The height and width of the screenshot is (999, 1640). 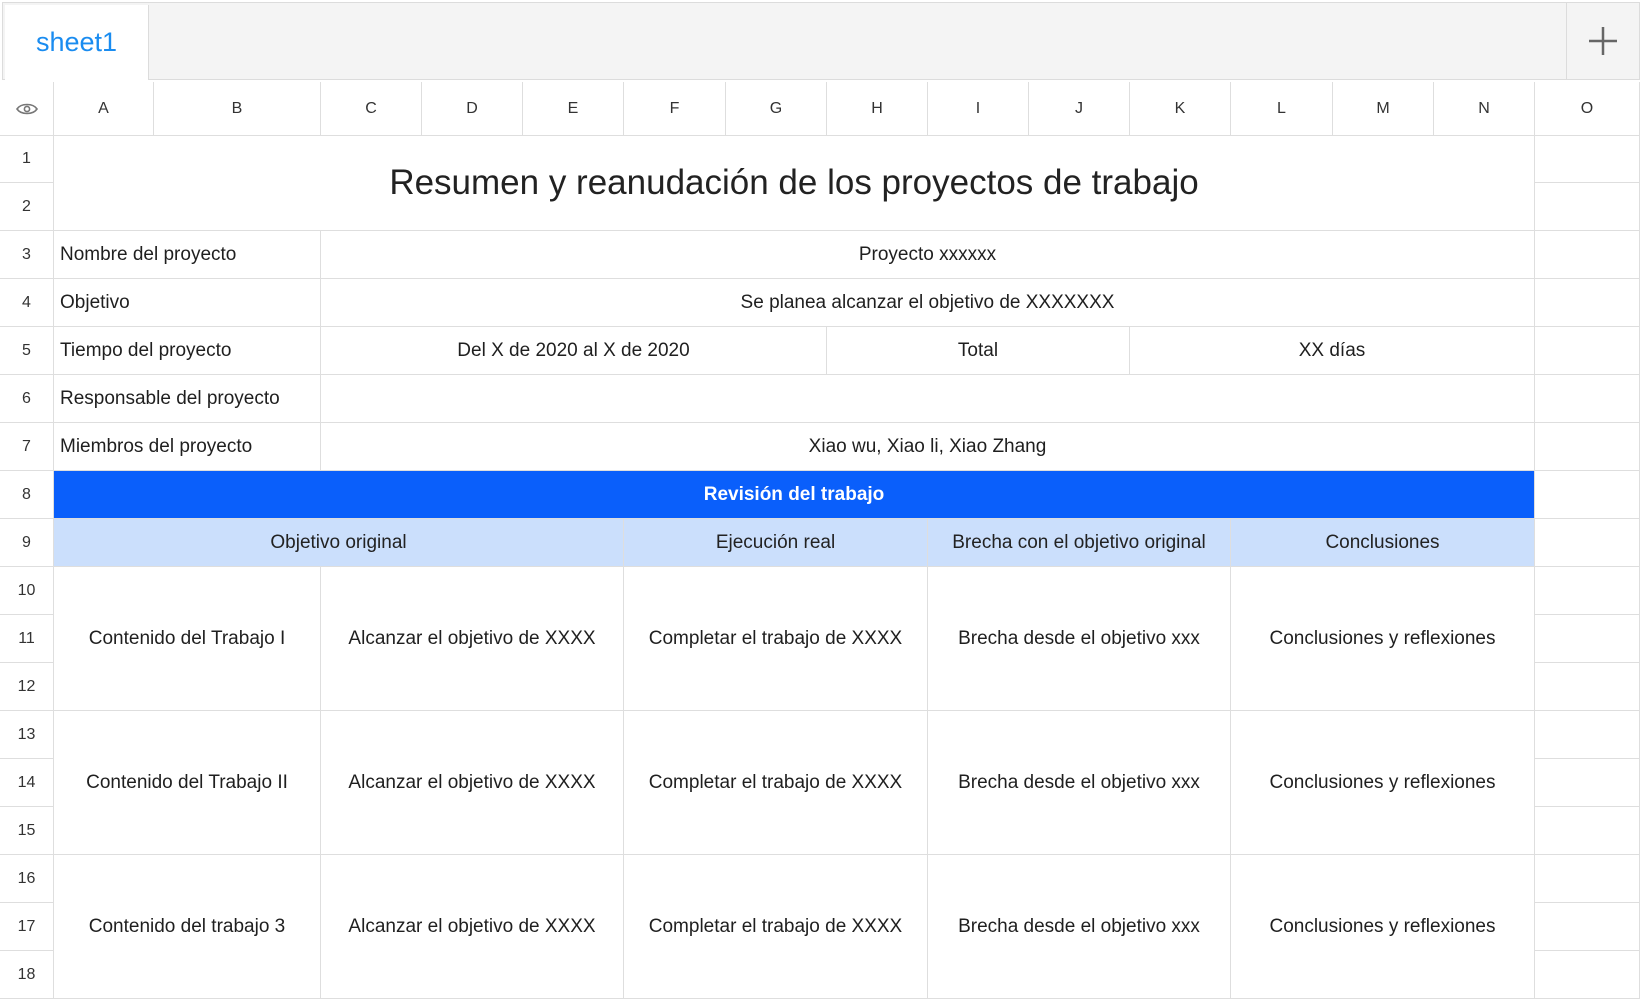 What do you see at coordinates (573, 109) in the screenshot?
I see `column-header: E` at bounding box center [573, 109].